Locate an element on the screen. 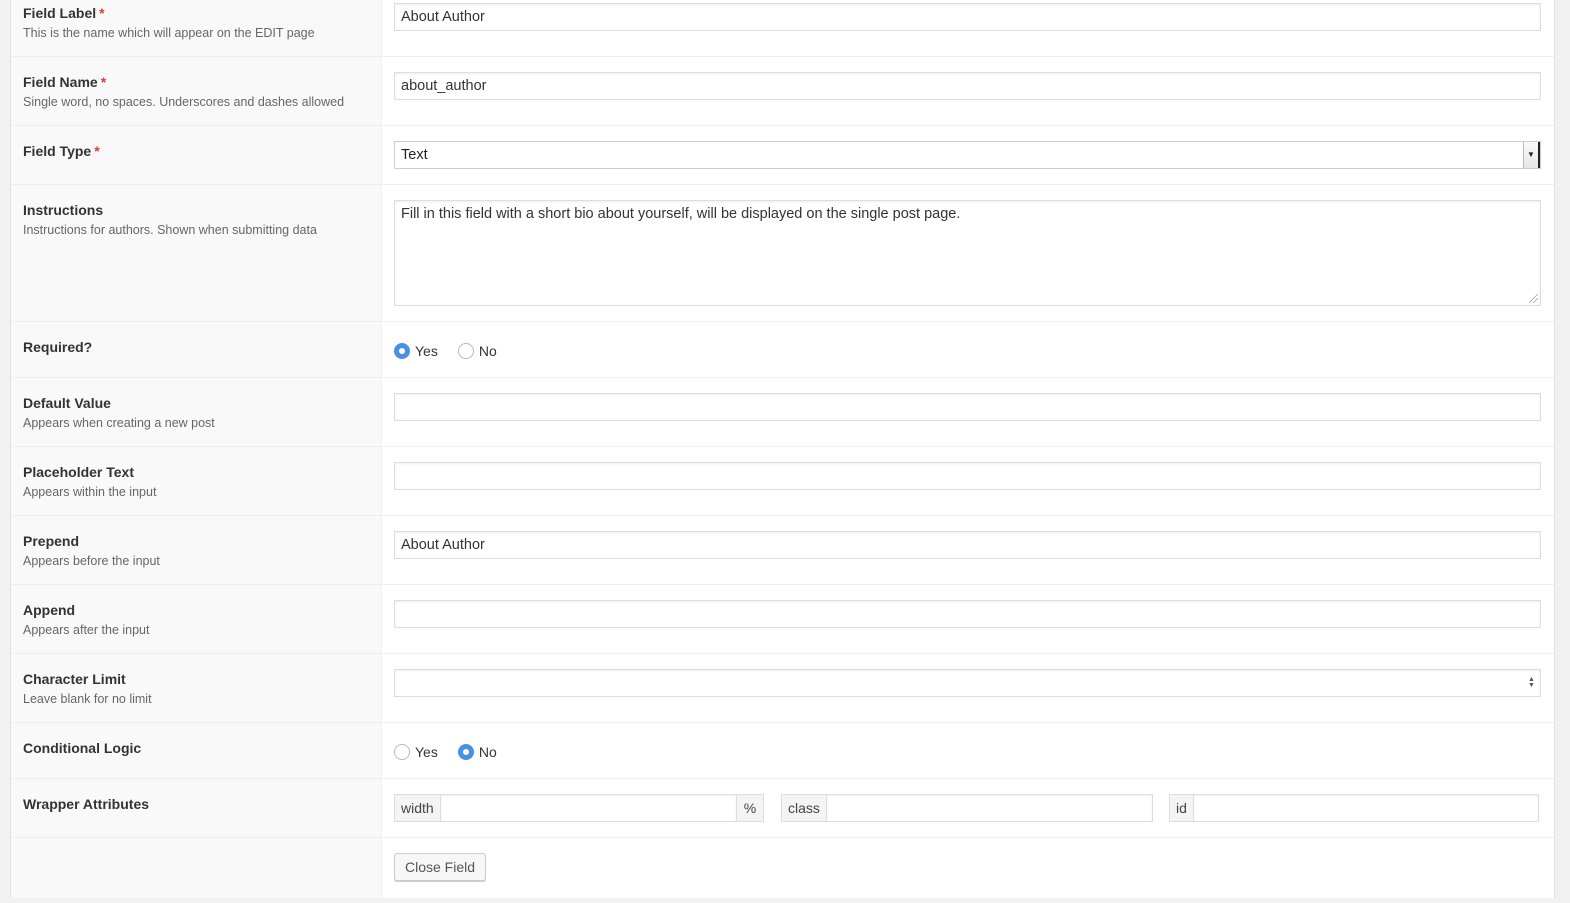  row-required: Required? Yes No is located at coordinates (782, 350).